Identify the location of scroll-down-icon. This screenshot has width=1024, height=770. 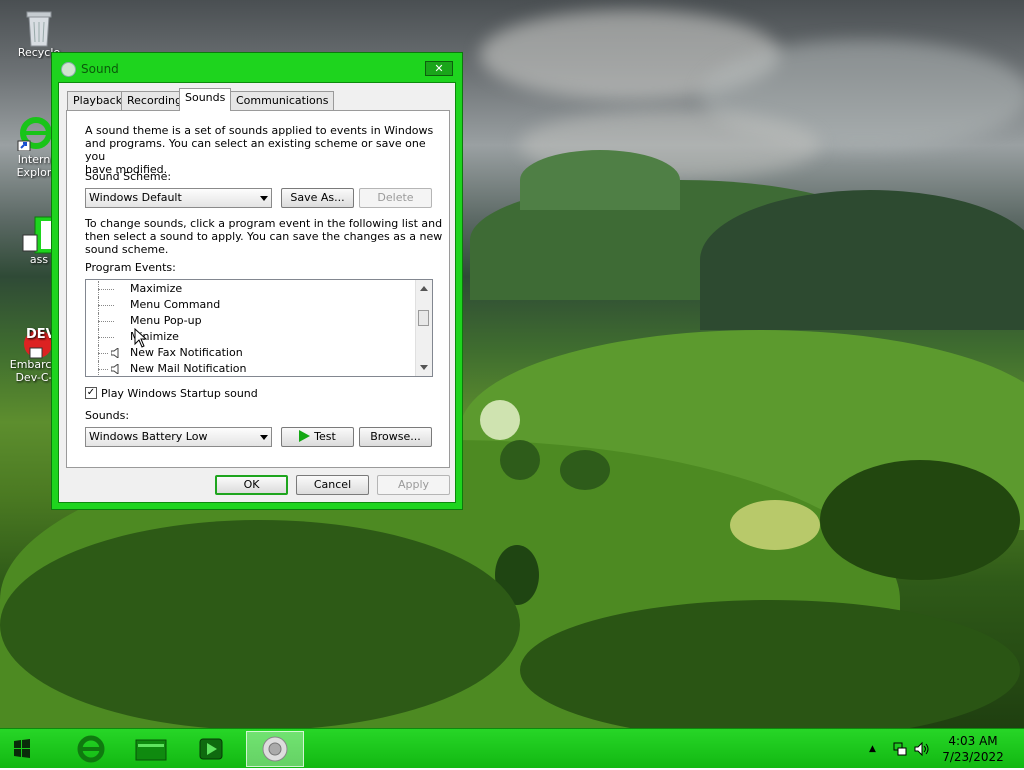
(424, 367).